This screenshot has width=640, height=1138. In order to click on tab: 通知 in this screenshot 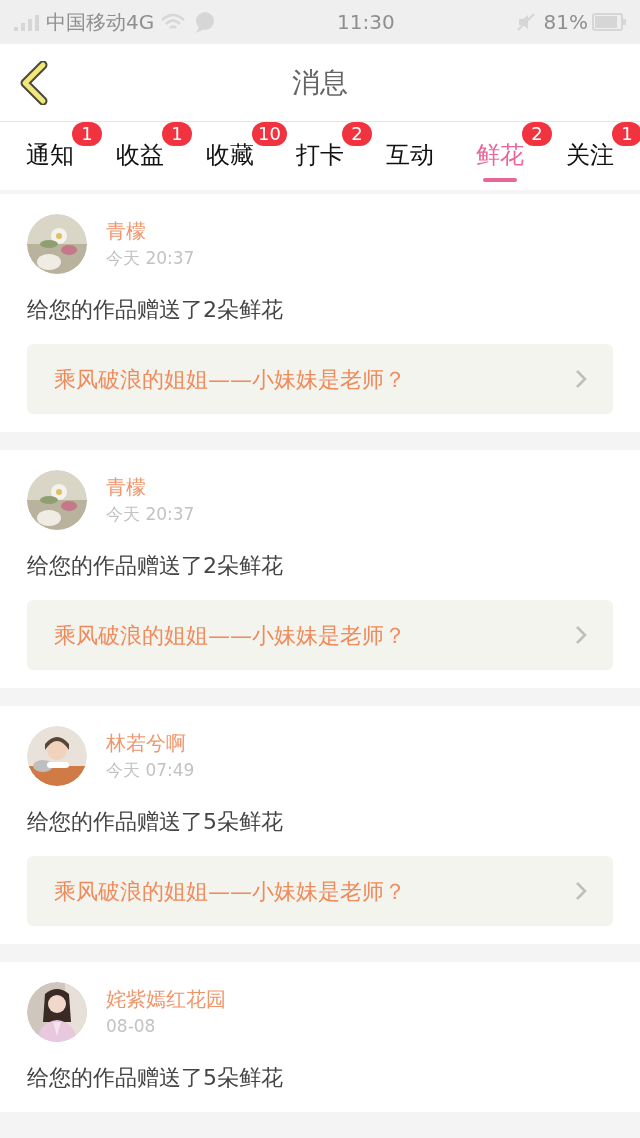, I will do `click(50, 156)`.